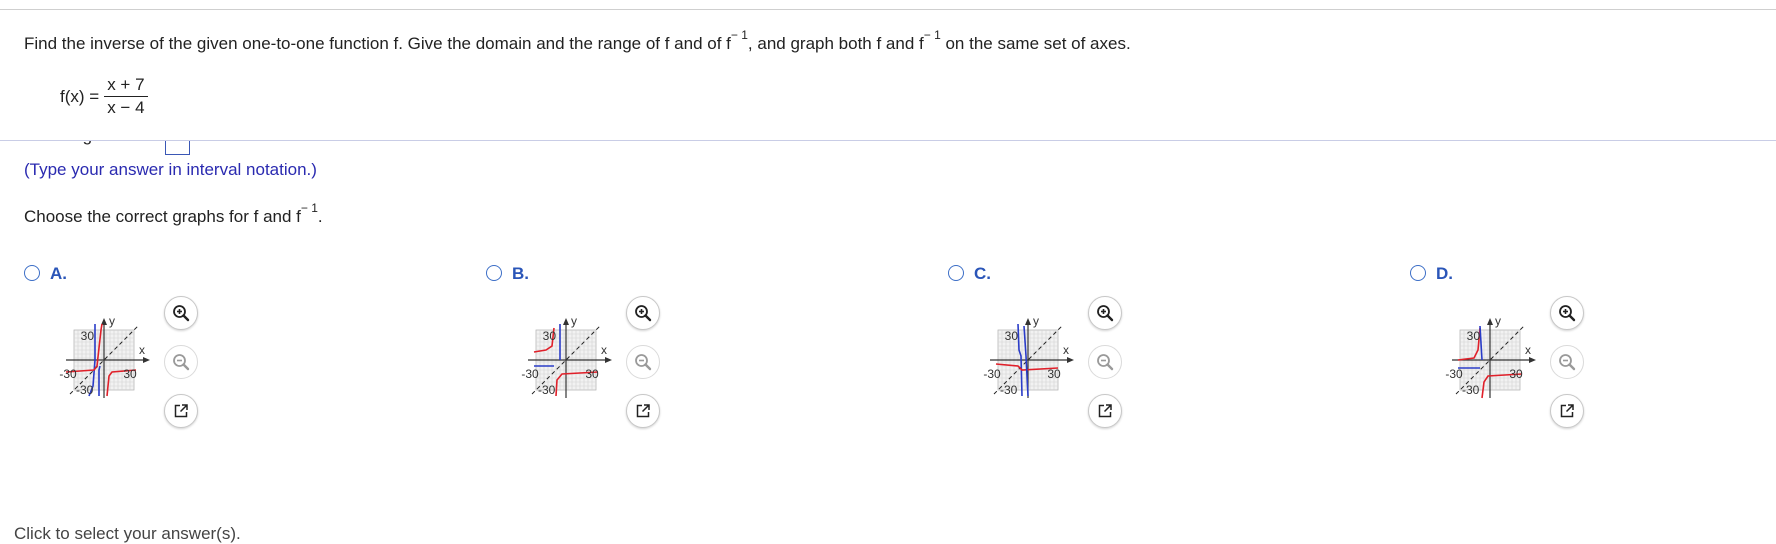 The height and width of the screenshot is (544, 1776). I want to click on option-c-label: C., so click(982, 274).